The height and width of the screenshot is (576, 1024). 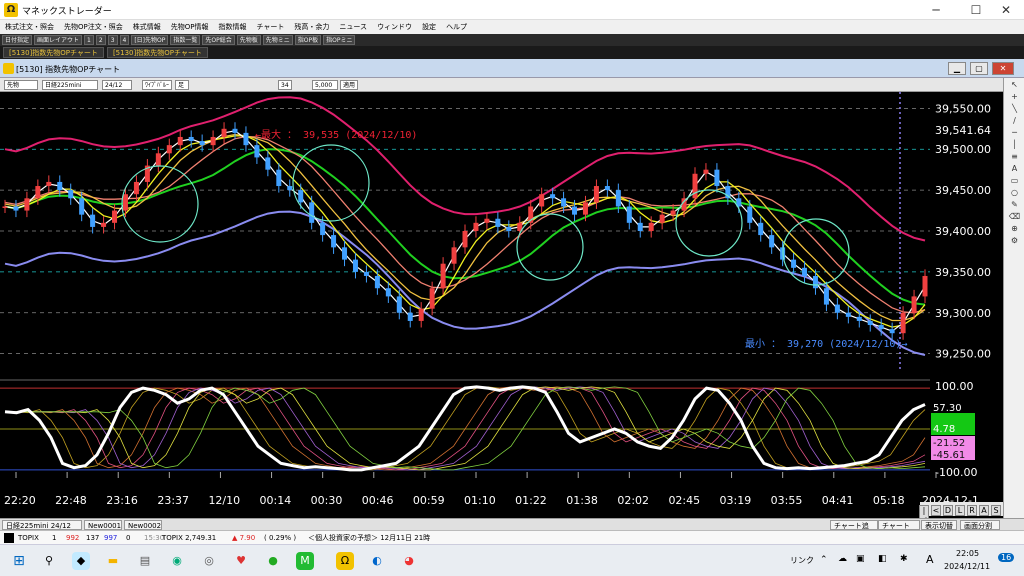 What do you see at coordinates (218, 40) in the screenshot?
I see `toolbar-op-summary: 先OP総合` at bounding box center [218, 40].